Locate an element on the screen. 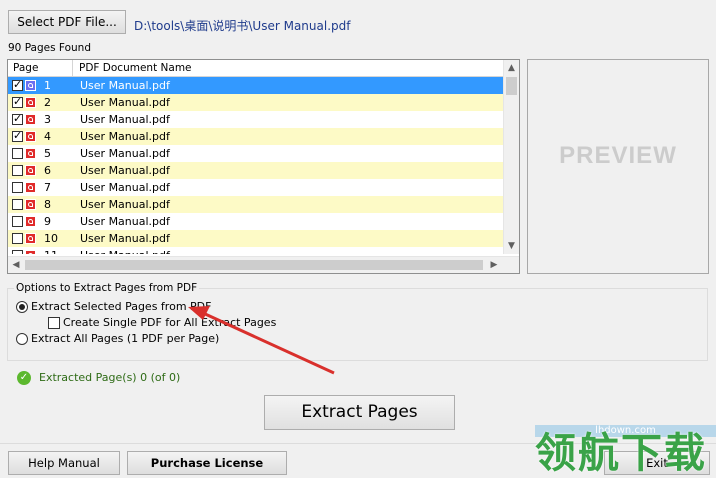 Image resolution: width=716 pixels, height=478 pixels. watermark-text: 领航下载 is located at coordinates (621, 453).